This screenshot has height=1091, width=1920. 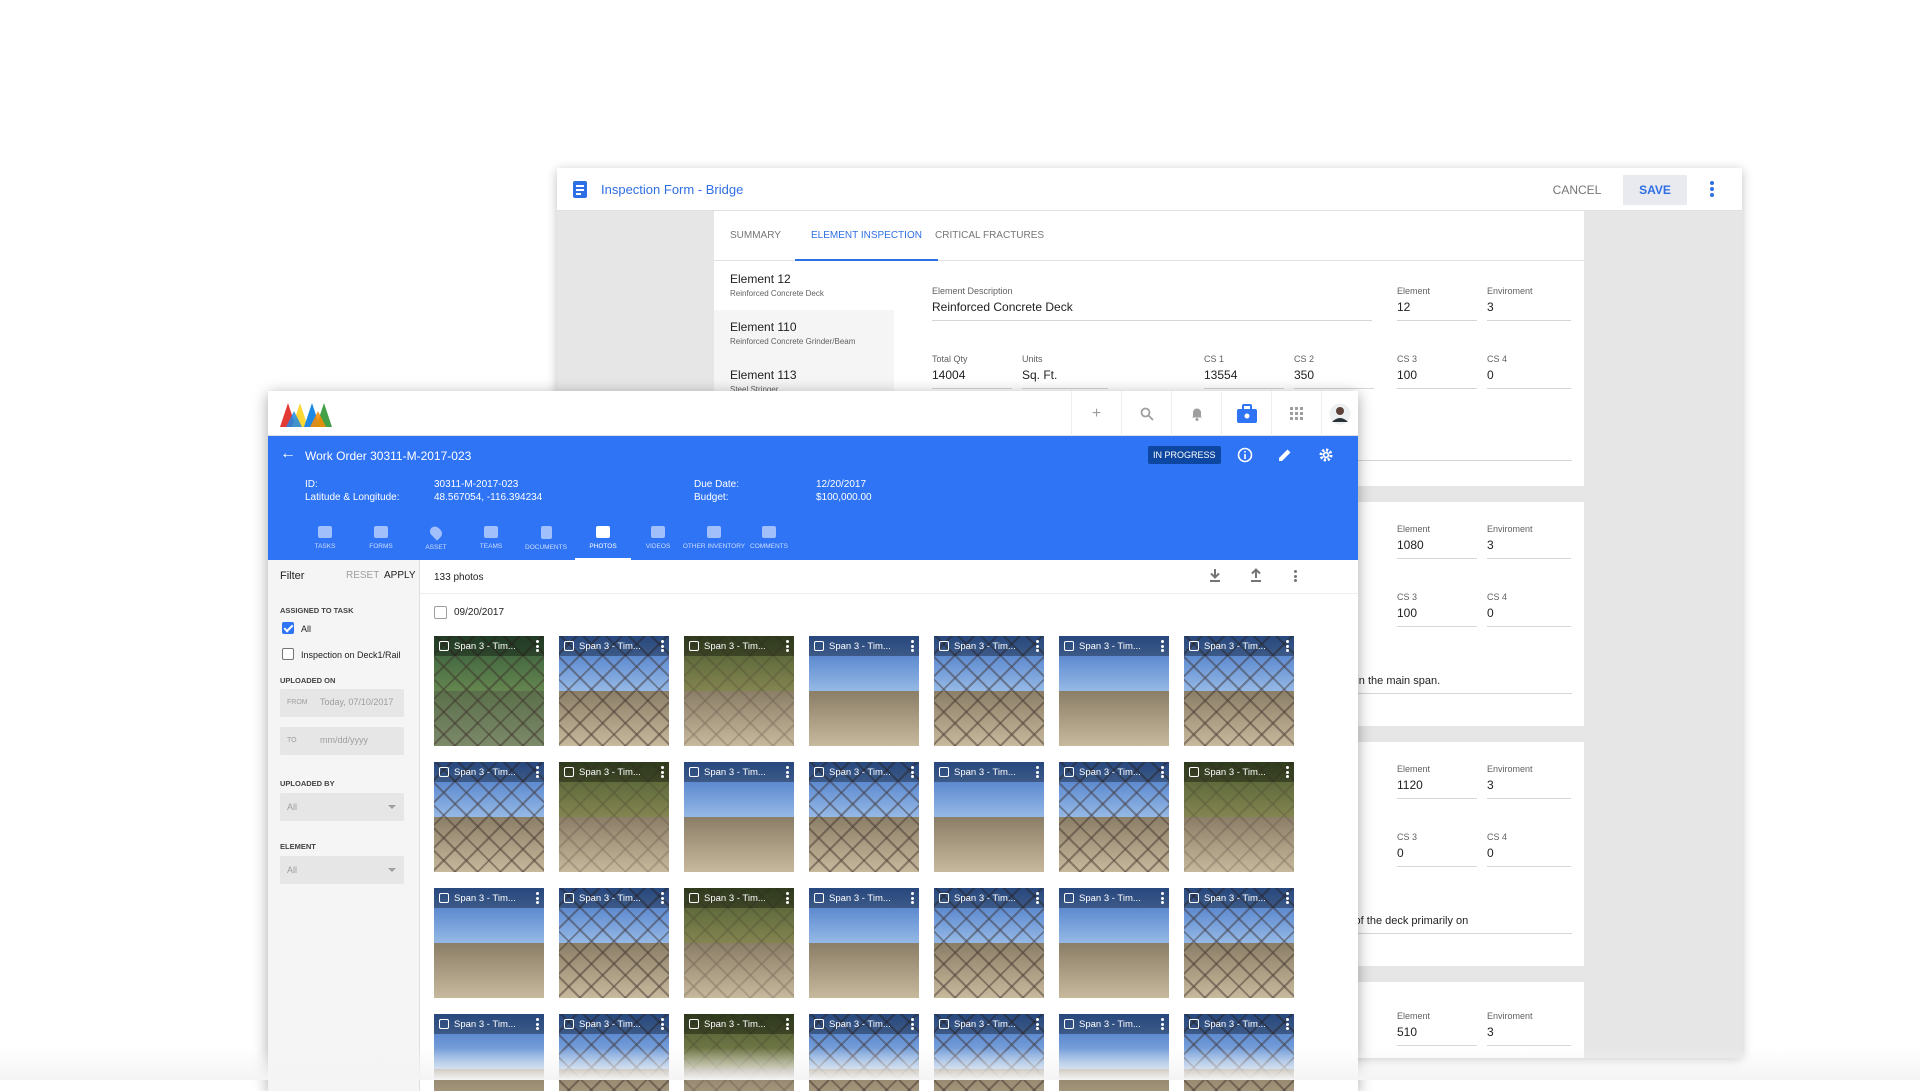 I want to click on uploaded-by-select: All, so click(x=342, y=807).